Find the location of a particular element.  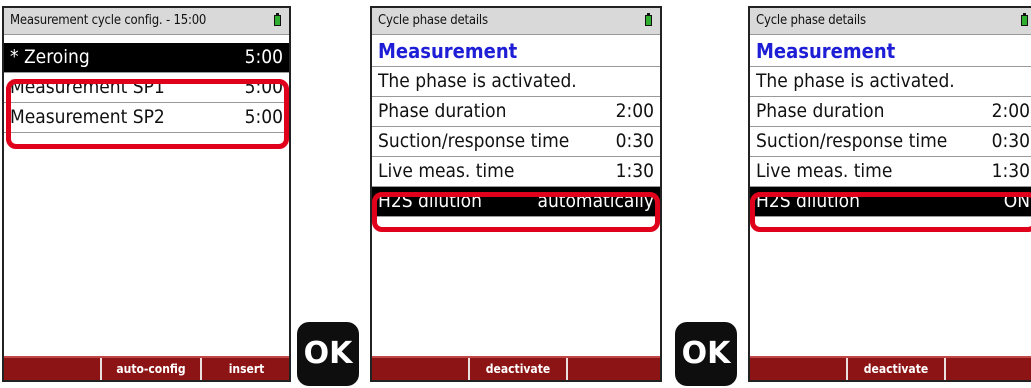

row-value: automatically is located at coordinates (595, 201).